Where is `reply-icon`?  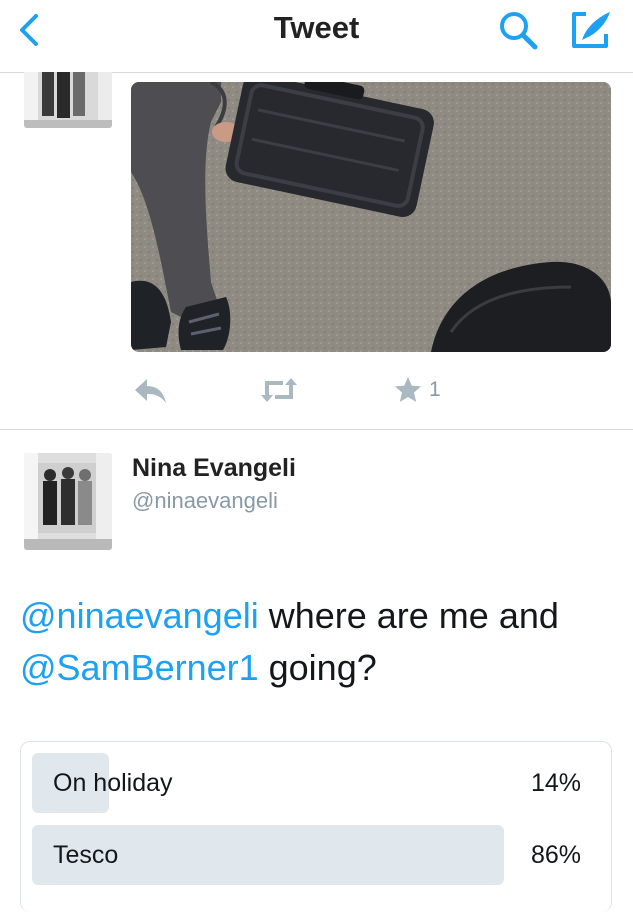
reply-icon is located at coordinates (151, 390).